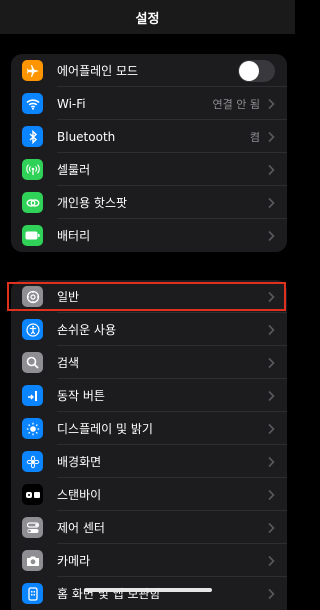 The width and height of the screenshot is (320, 610). Describe the element at coordinates (74, 170) in the screenshot. I see `row-label: 셀룰러` at that location.